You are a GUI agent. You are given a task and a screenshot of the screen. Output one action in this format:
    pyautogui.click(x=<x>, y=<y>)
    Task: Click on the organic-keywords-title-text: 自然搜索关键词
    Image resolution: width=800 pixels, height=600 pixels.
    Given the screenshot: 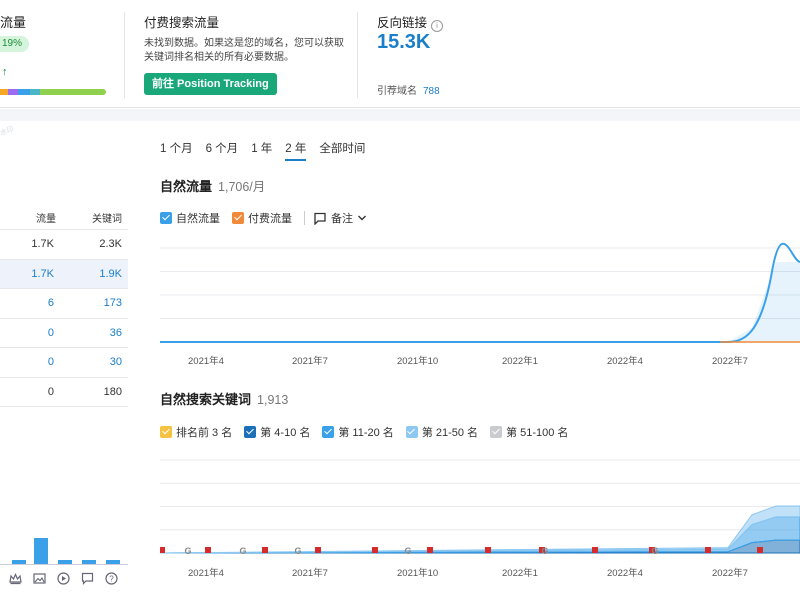 What is the action you would take?
    pyautogui.click(x=206, y=399)
    